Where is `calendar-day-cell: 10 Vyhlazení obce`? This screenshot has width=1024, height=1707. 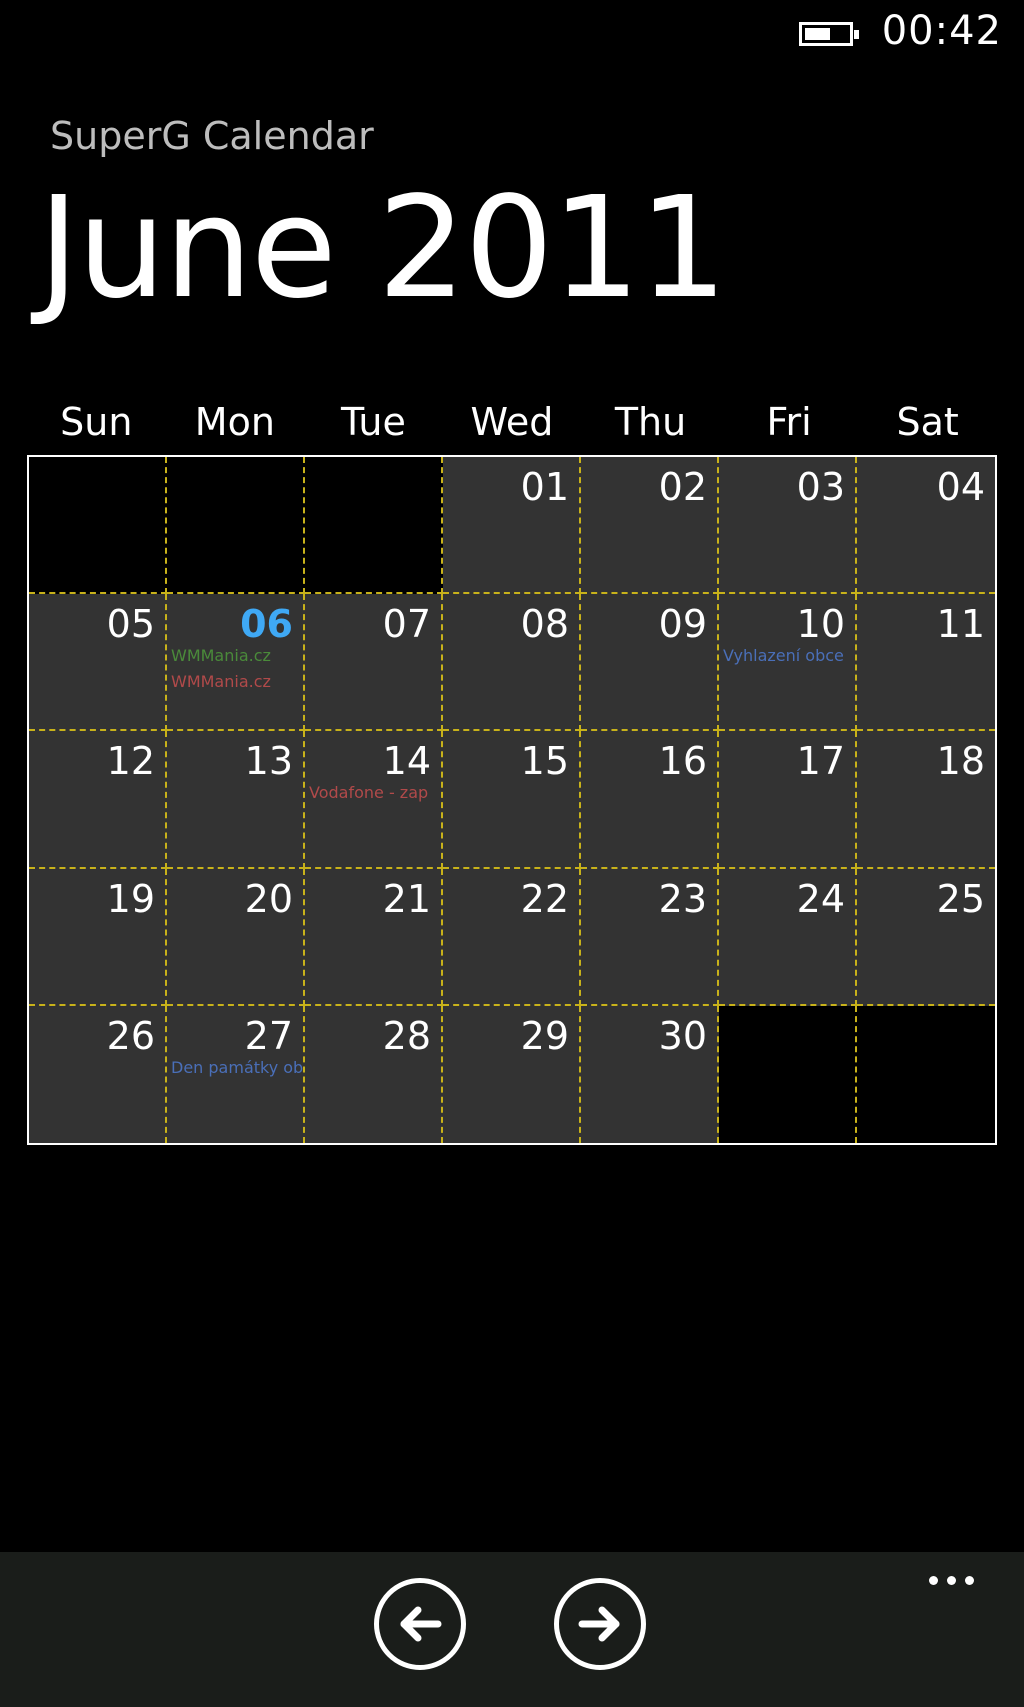 calendar-day-cell: 10 Vyhlazení obce is located at coordinates (788, 663).